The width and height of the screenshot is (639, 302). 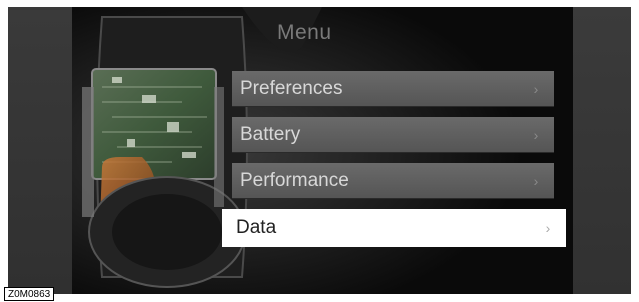 I want to click on image-code-label: Z0M0863, so click(x=29, y=294).